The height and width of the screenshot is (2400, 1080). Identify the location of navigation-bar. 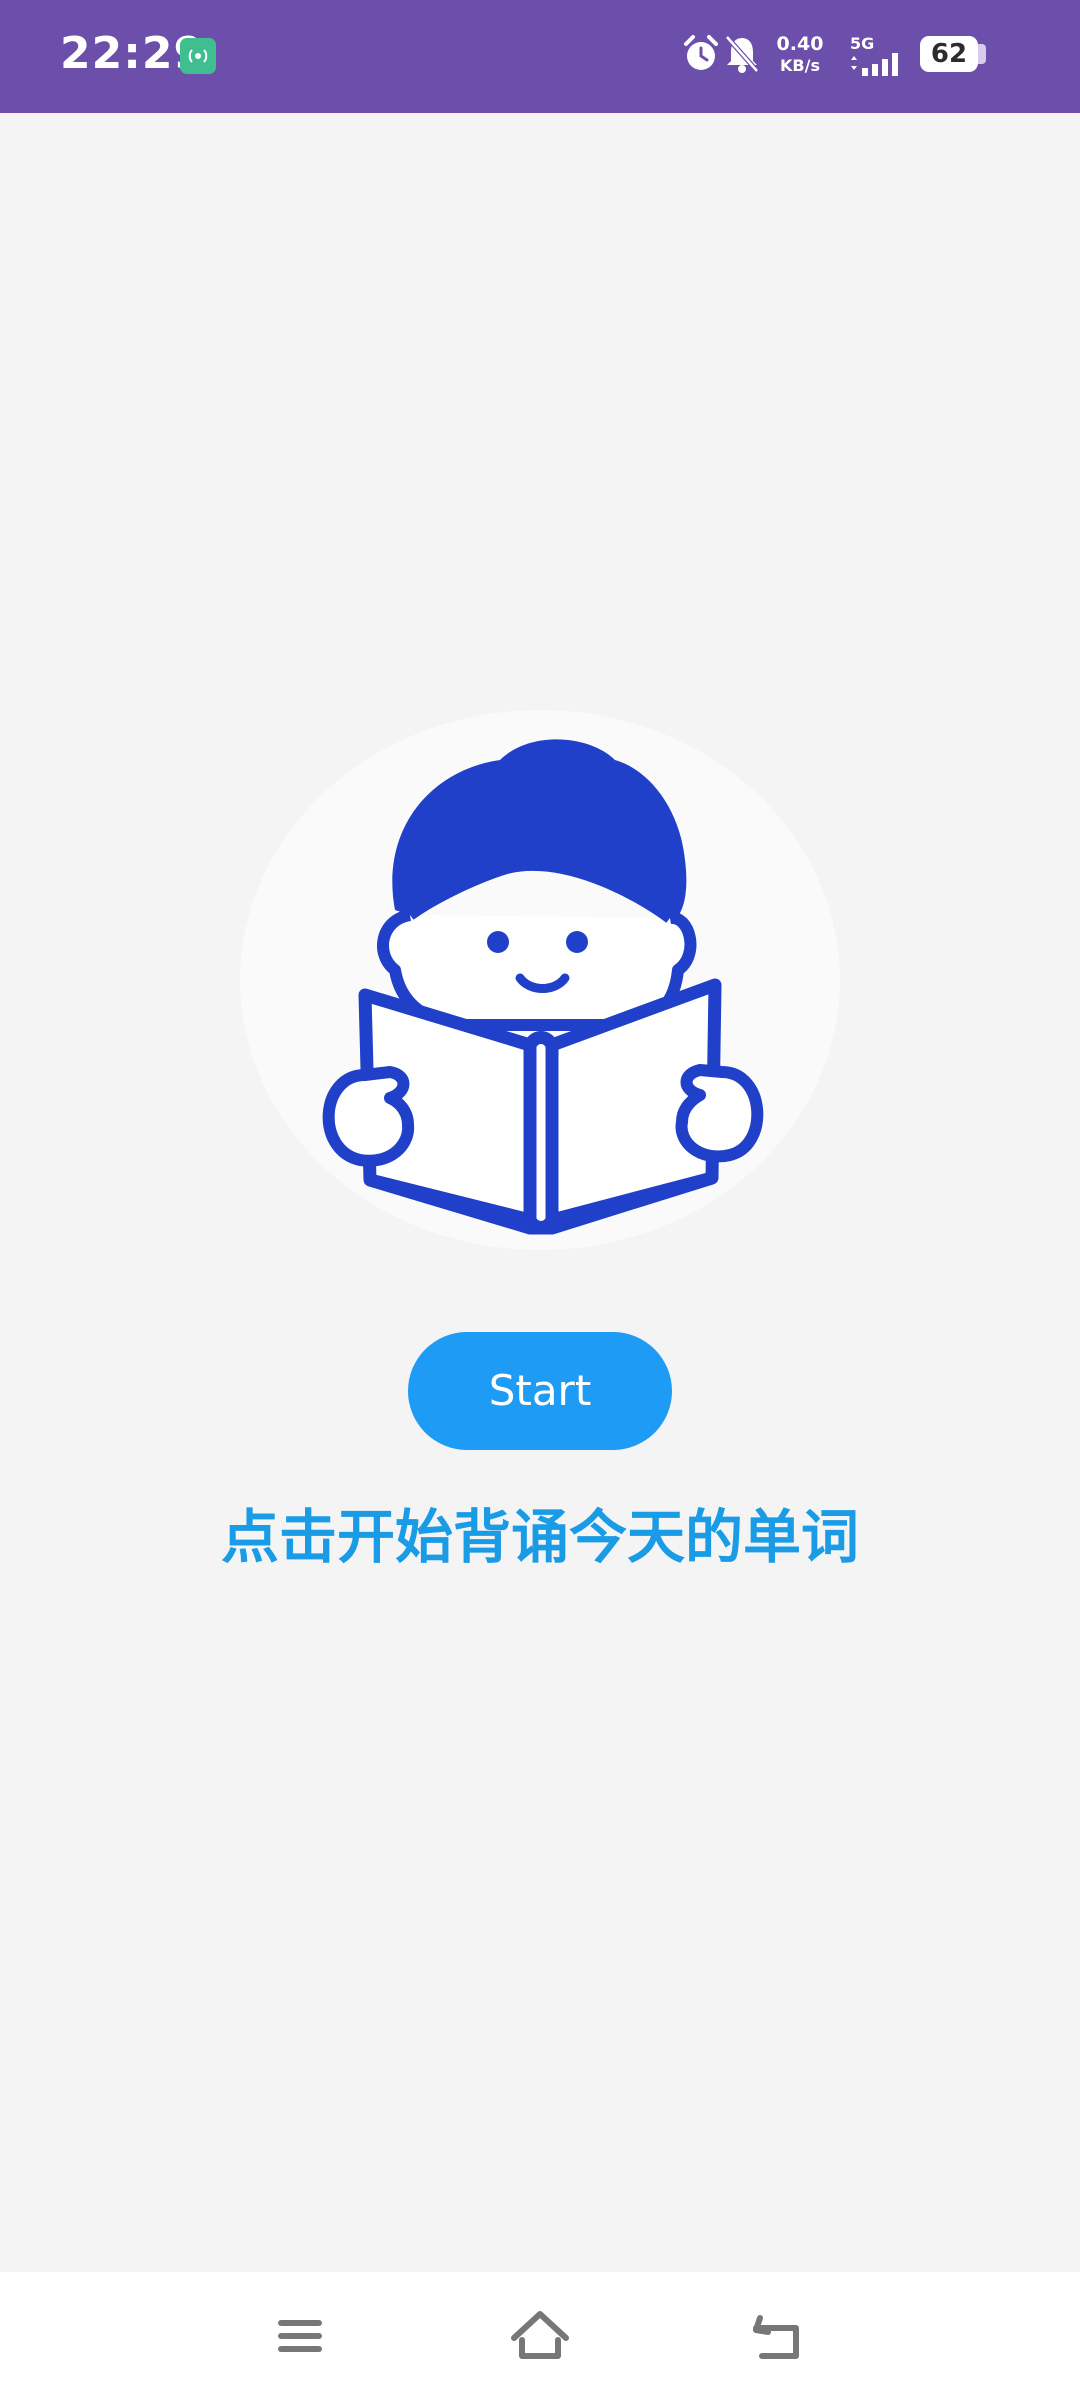
(540, 2336).